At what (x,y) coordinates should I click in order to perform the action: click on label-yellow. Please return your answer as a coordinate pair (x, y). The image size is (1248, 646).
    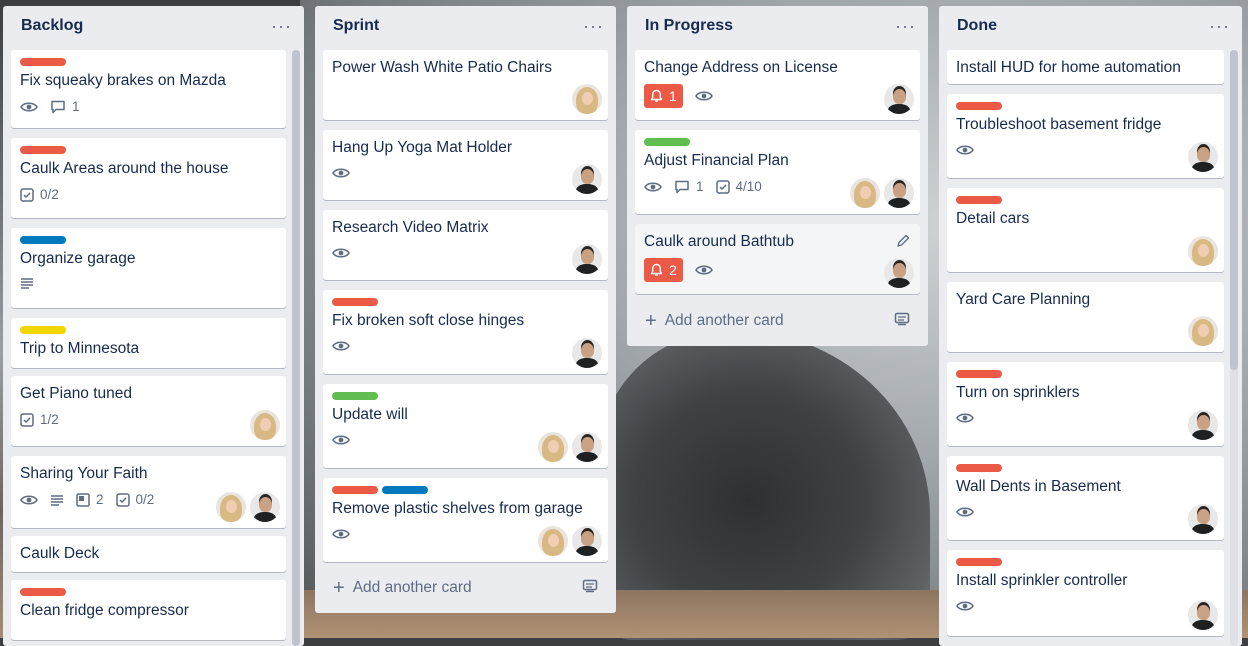
    Looking at the image, I should click on (43, 330).